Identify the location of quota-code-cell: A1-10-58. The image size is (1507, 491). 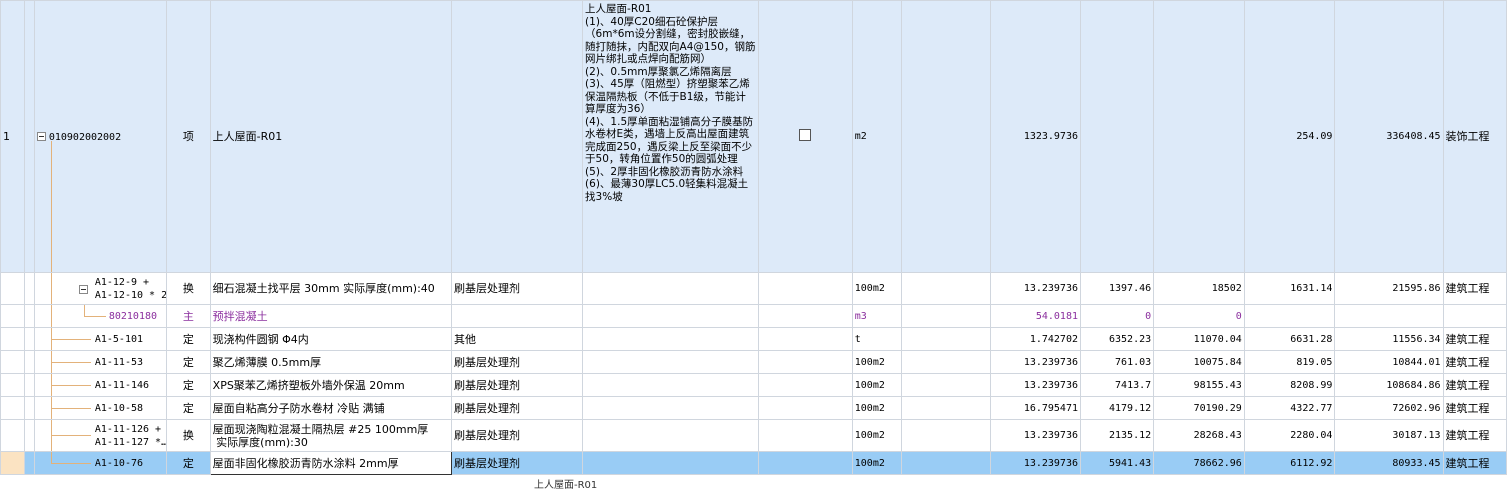
(100, 408).